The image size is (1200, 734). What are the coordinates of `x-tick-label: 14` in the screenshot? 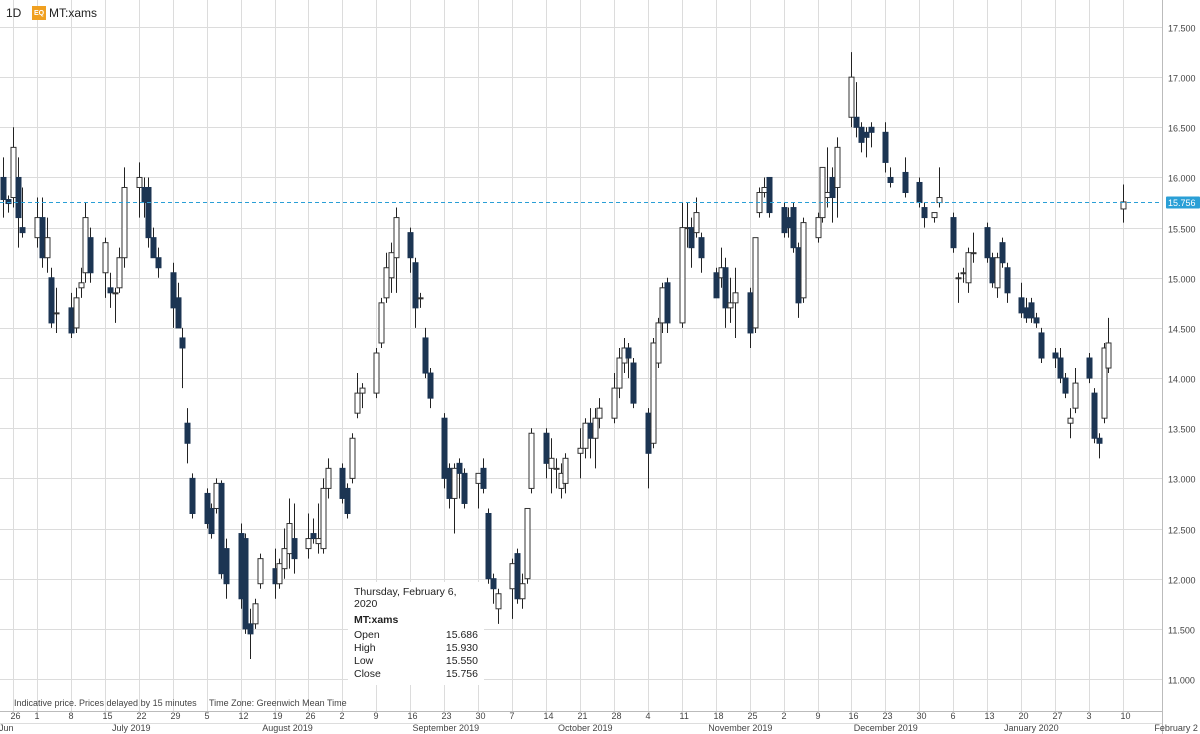 It's located at (549, 716).